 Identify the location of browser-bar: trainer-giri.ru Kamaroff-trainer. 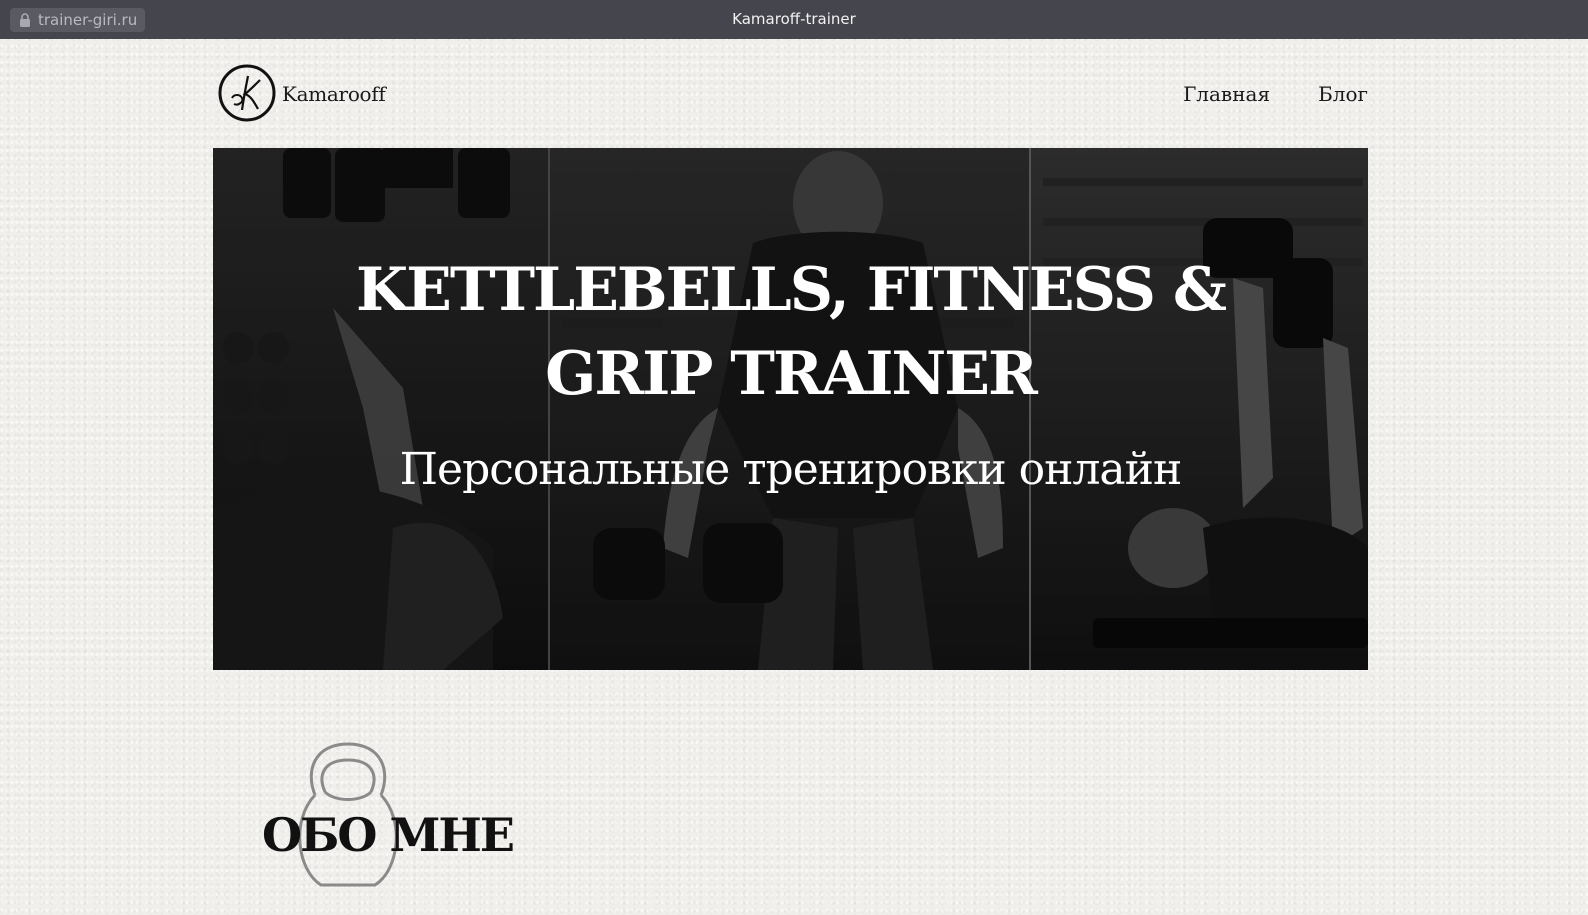
(794, 19).